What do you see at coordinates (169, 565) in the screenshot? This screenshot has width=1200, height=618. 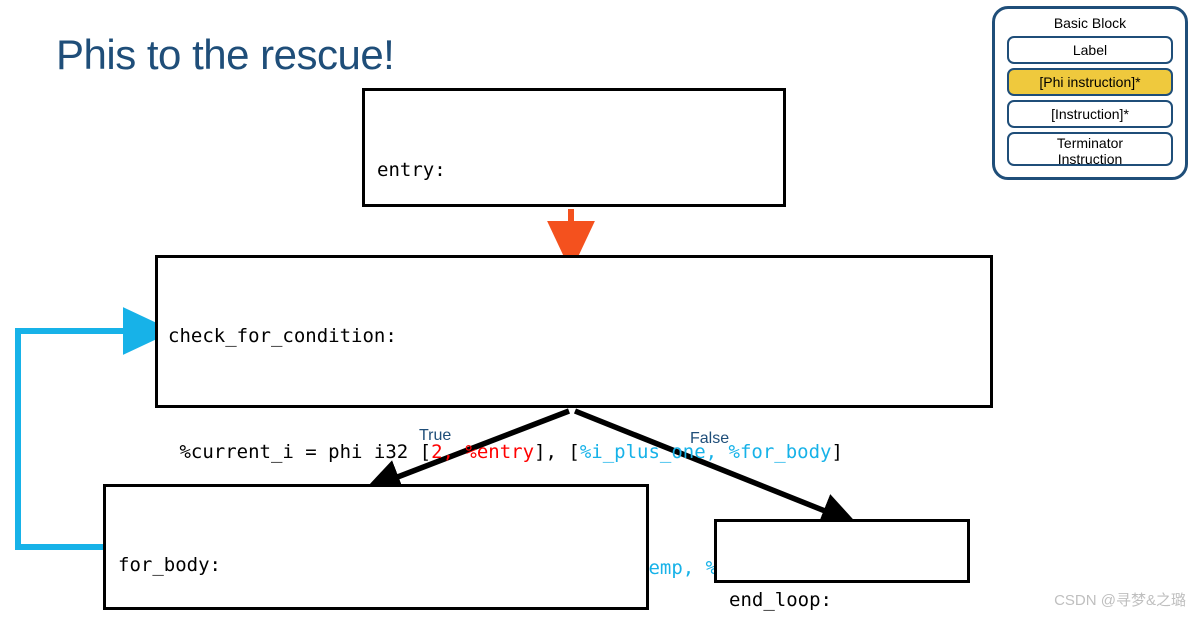 I see `forbody-label: for_body:` at bounding box center [169, 565].